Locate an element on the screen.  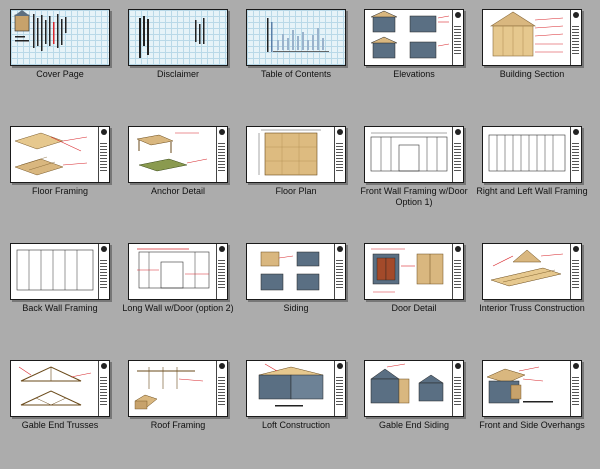
page-thumb-table-of-contents: Table of Contents is located at coordinates (296, 59).